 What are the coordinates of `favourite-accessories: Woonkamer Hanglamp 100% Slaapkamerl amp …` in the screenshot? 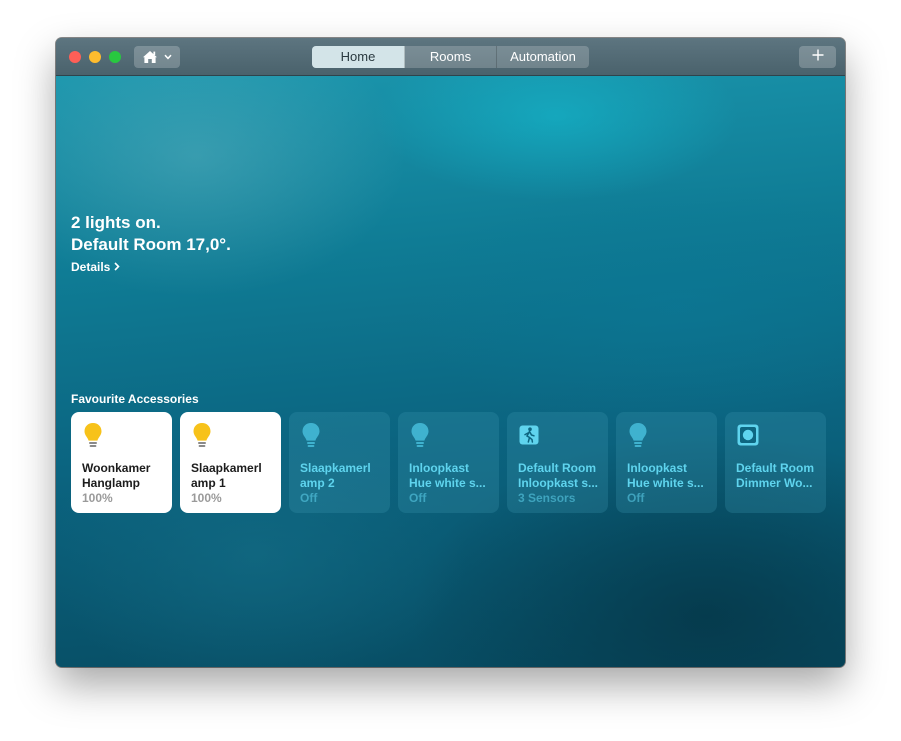 It's located at (448, 462).